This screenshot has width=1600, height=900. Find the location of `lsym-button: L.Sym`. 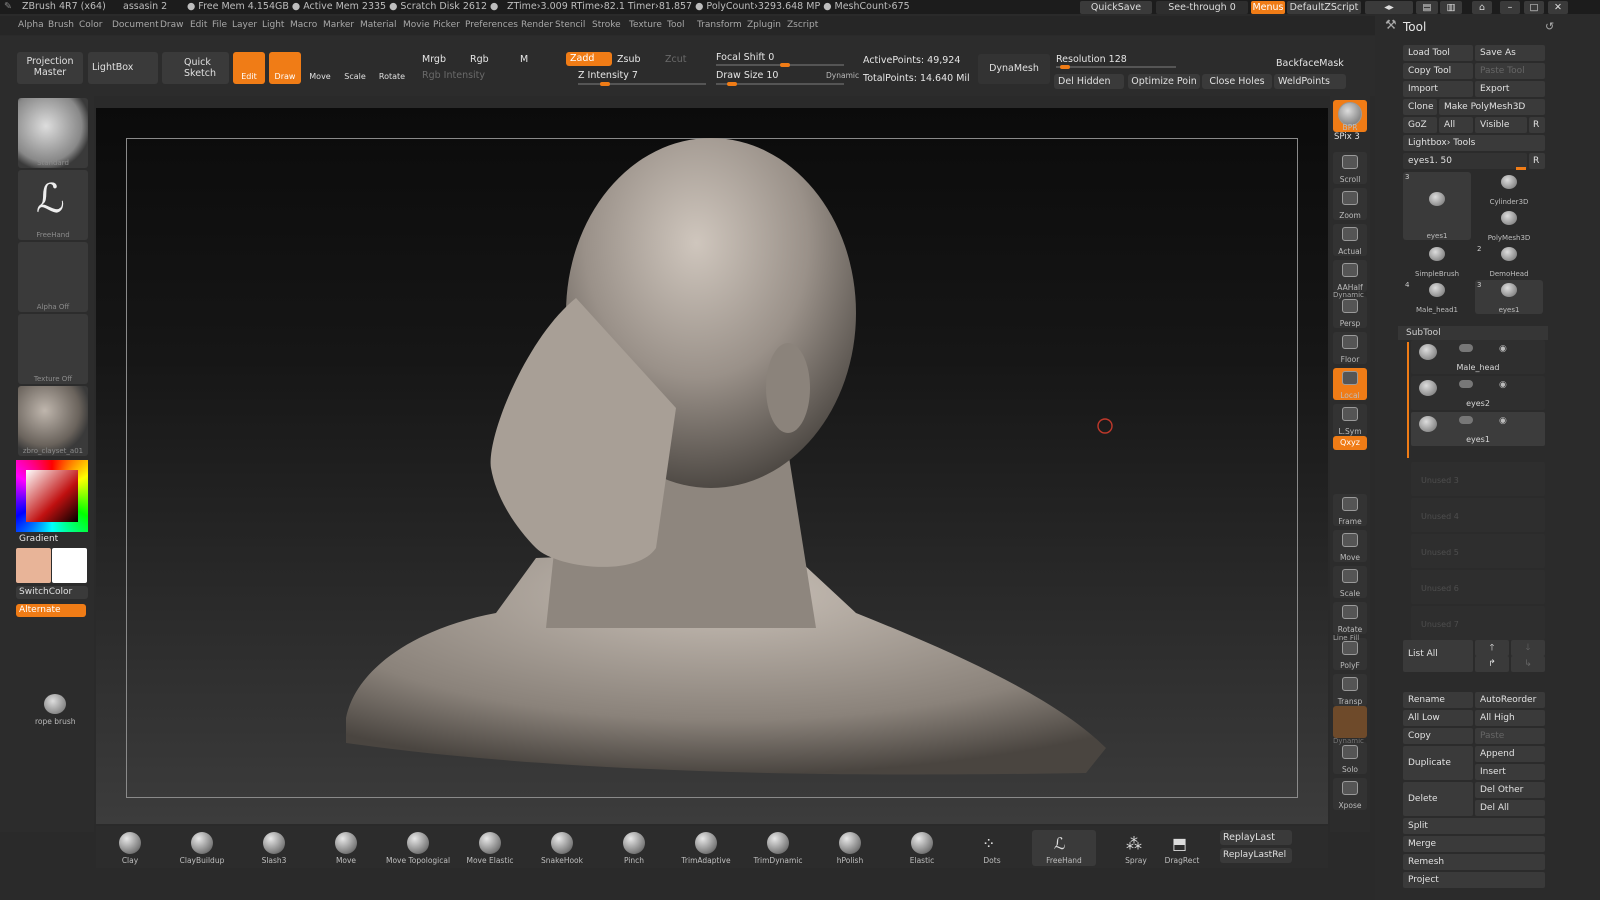

lsym-button: L.Sym is located at coordinates (1350, 420).